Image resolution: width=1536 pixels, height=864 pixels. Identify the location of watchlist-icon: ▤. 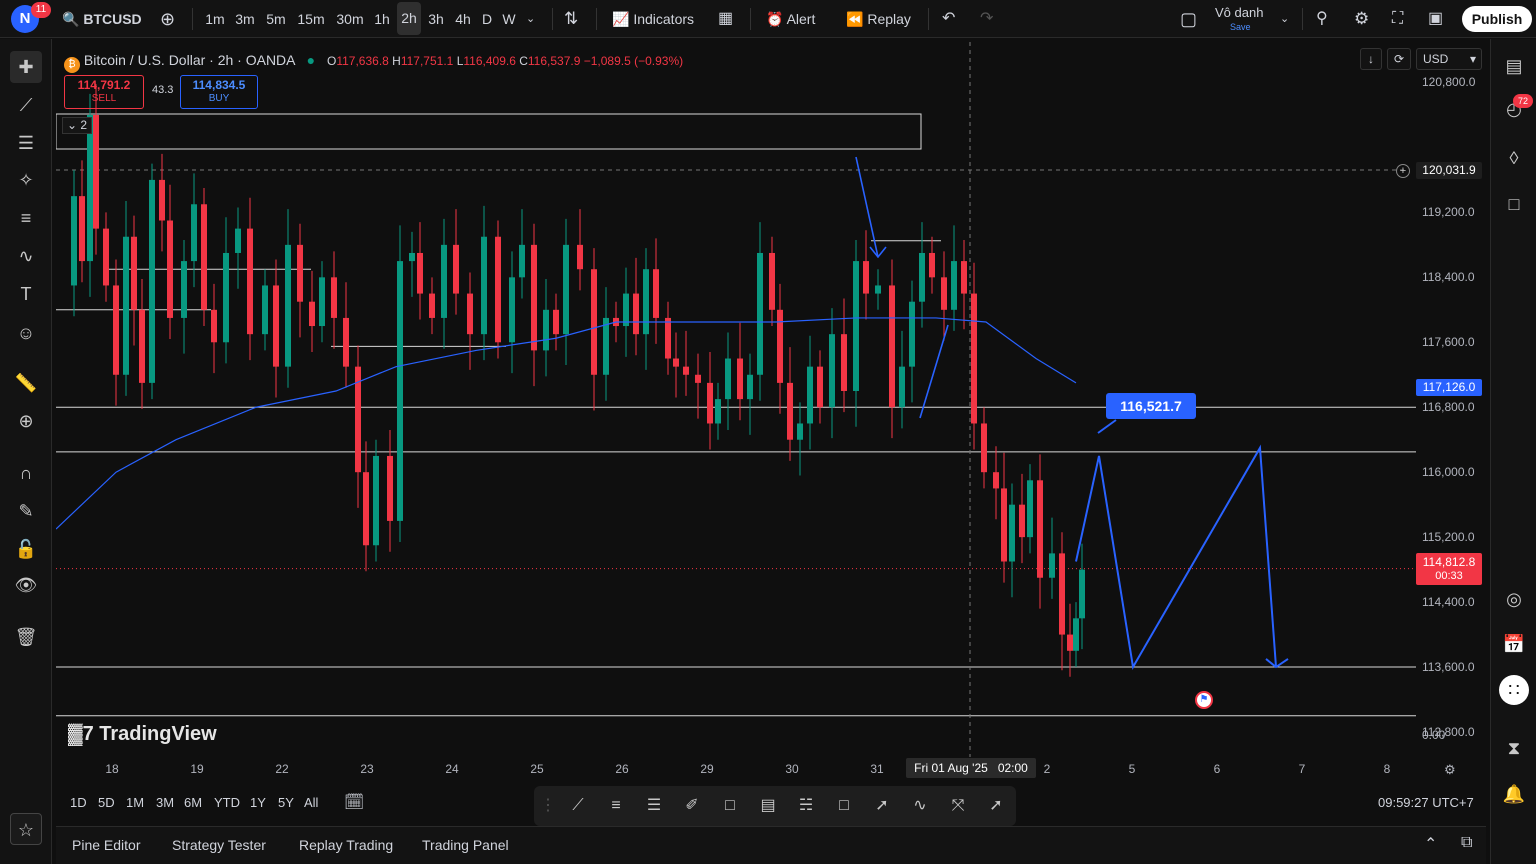
(1514, 66).